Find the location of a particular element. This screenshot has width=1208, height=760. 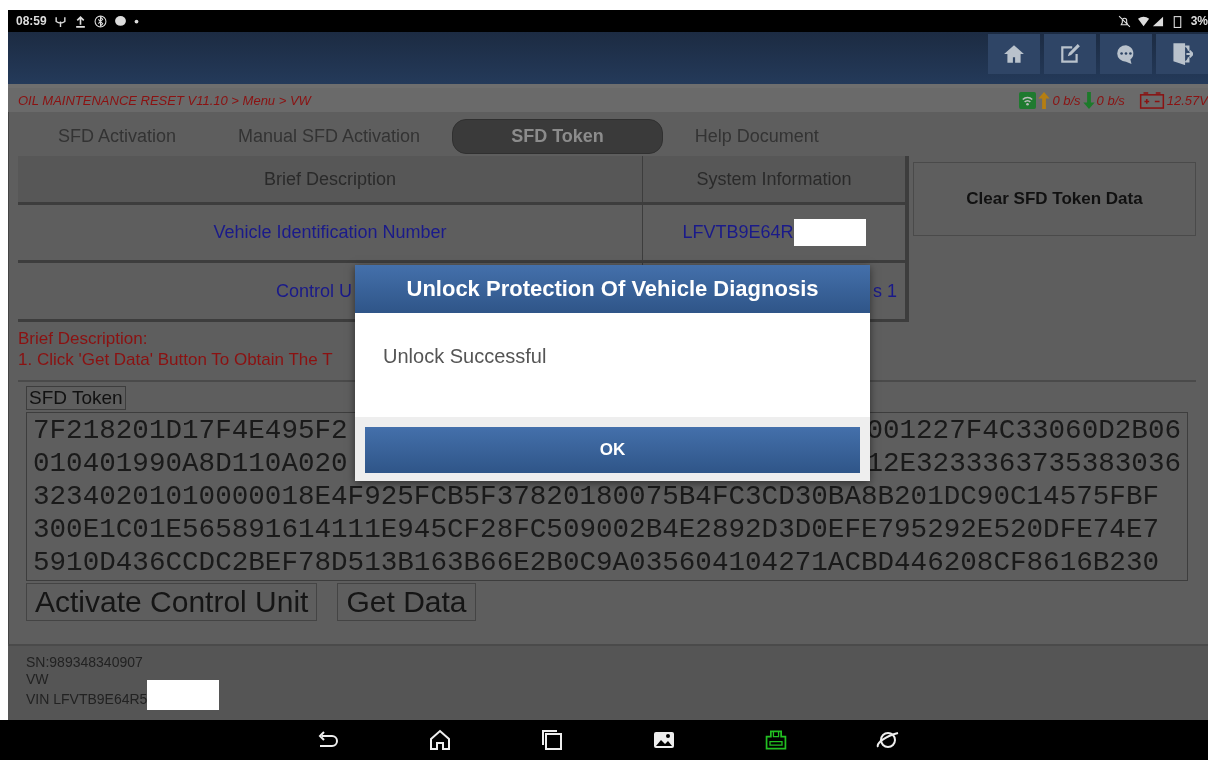

upload-rate: 0 b/s is located at coordinates (1066, 100).